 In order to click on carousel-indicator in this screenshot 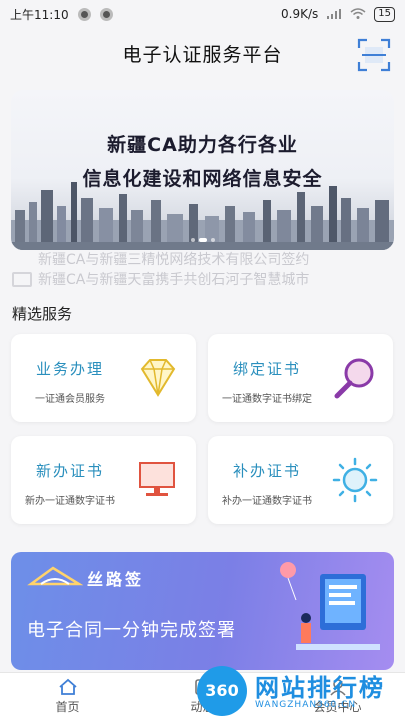, I will do `click(202, 240)`.